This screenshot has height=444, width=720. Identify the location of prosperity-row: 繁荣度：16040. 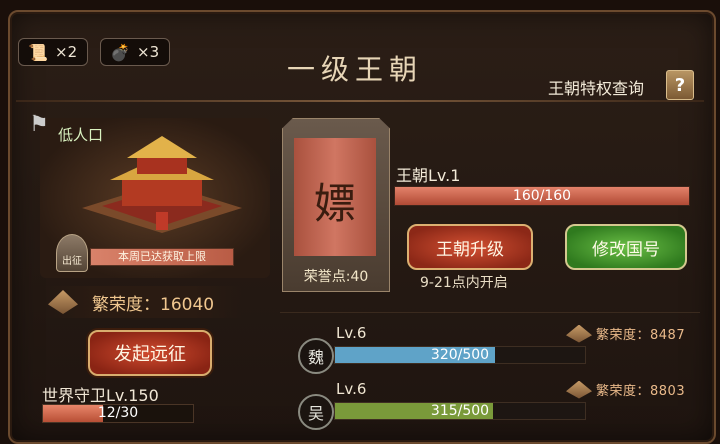
(143, 302).